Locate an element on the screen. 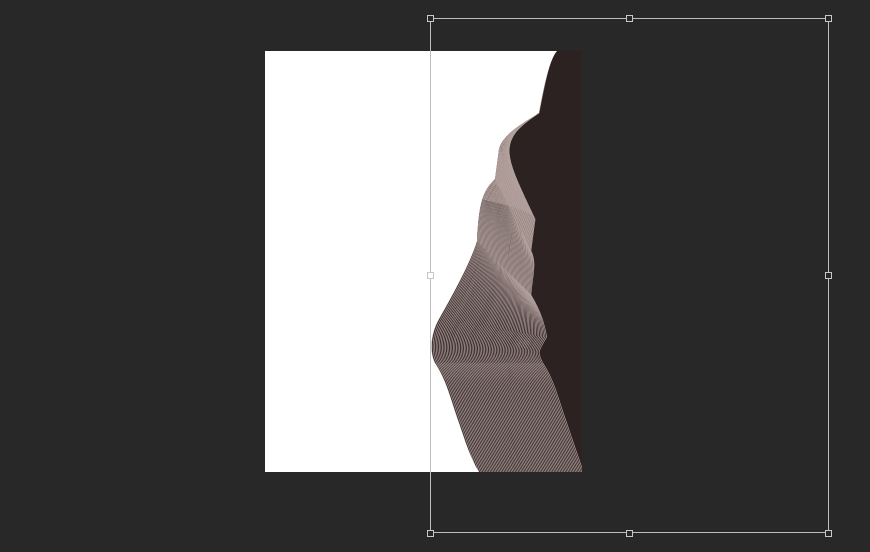 The image size is (870, 552). resize-handle-middle-right is located at coordinates (828, 275).